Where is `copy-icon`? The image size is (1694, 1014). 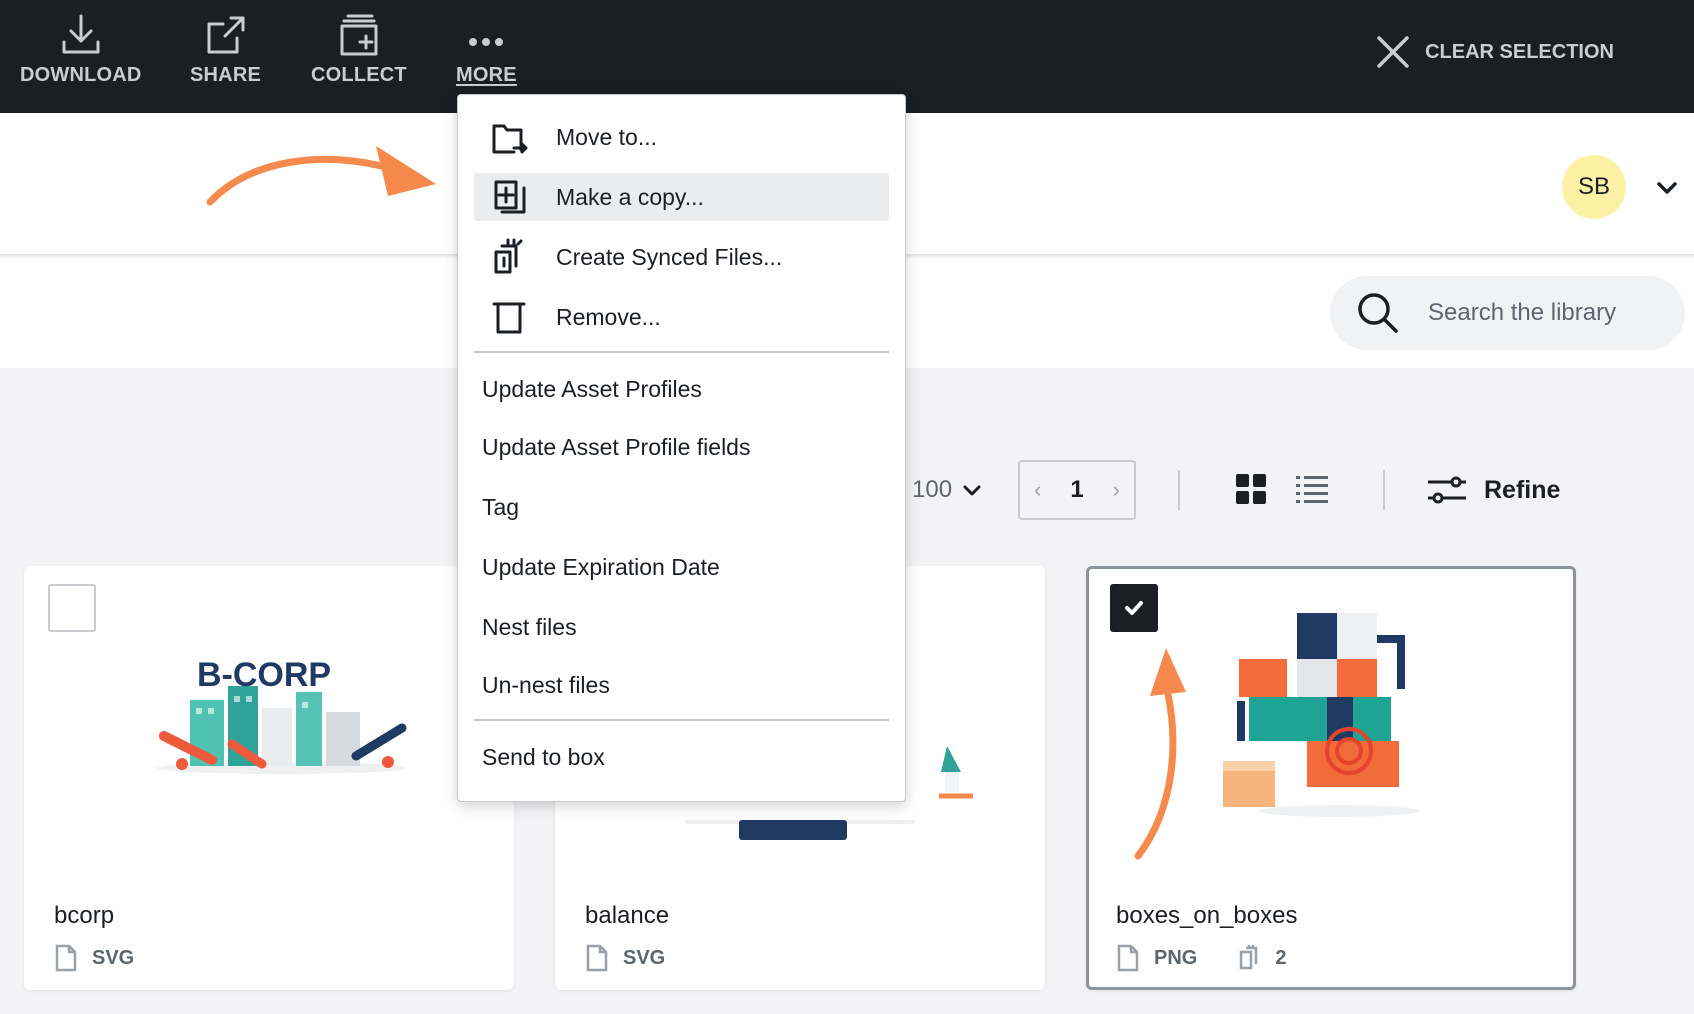
copy-icon is located at coordinates (510, 197).